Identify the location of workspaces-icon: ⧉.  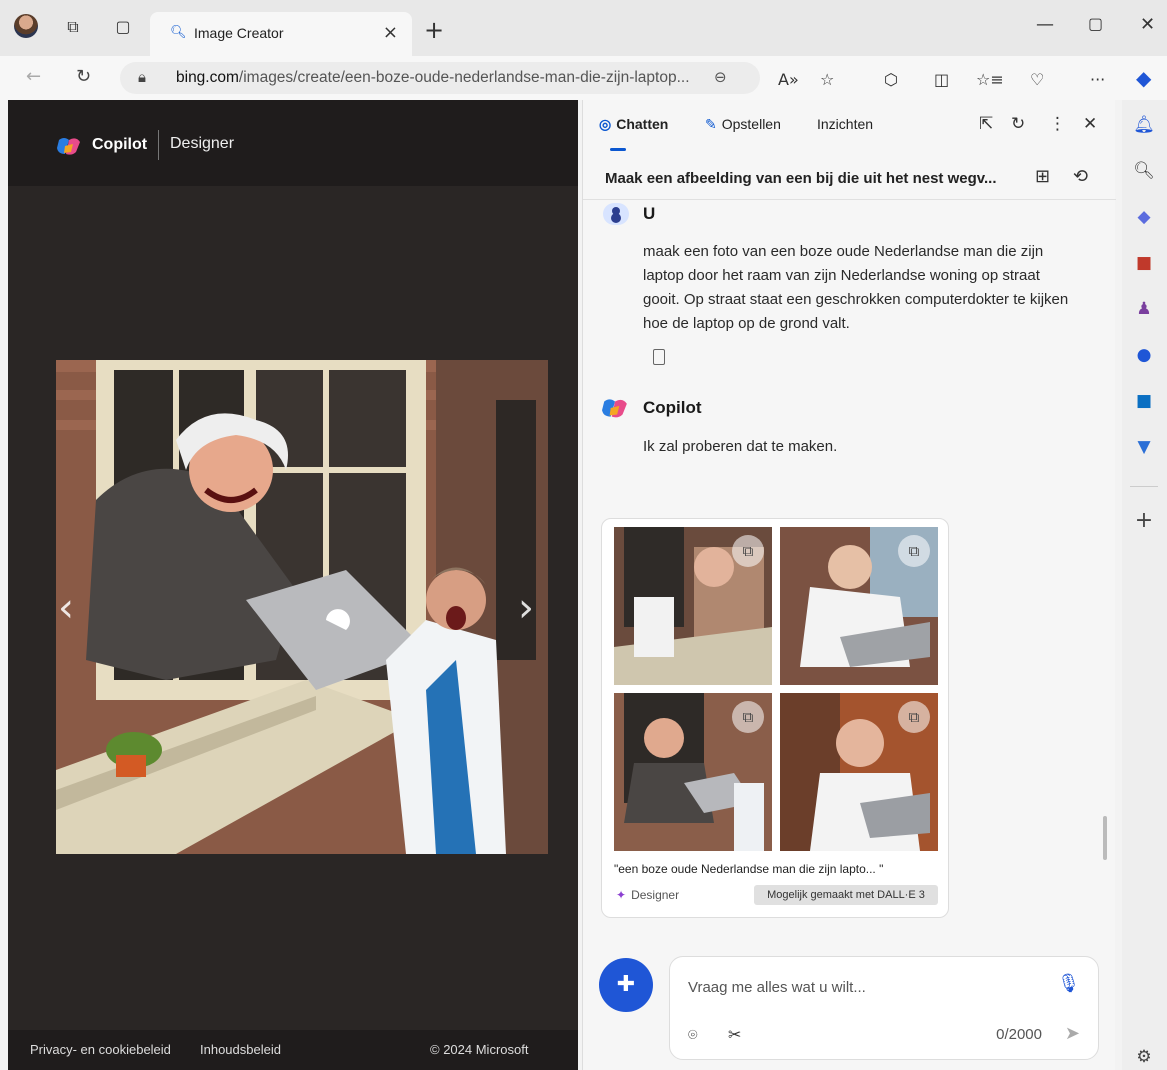
(73, 27).